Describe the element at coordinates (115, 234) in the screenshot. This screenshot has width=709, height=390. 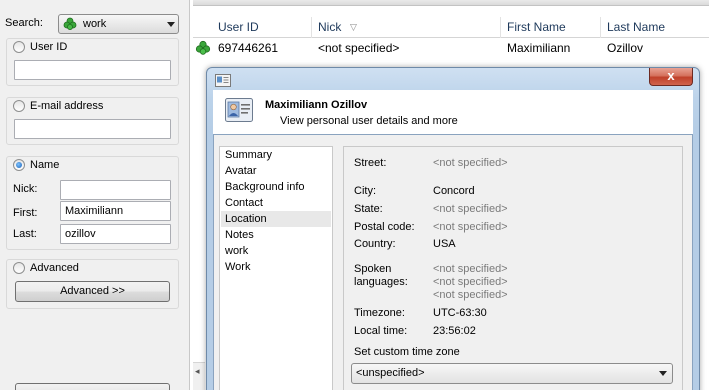
I see `last-name-input: ozillov` at that location.